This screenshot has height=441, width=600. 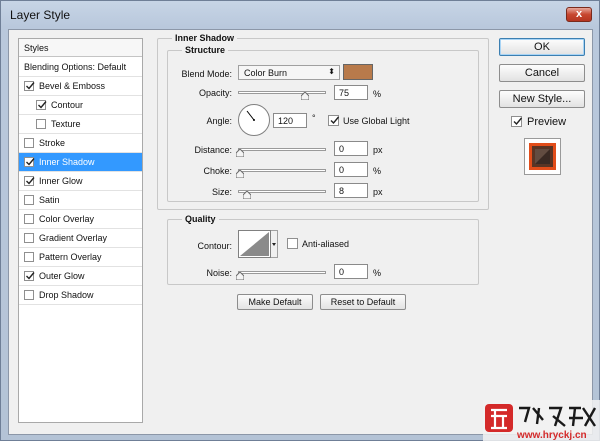 What do you see at coordinates (542, 156) in the screenshot?
I see `preview-swatch-icon` at bounding box center [542, 156].